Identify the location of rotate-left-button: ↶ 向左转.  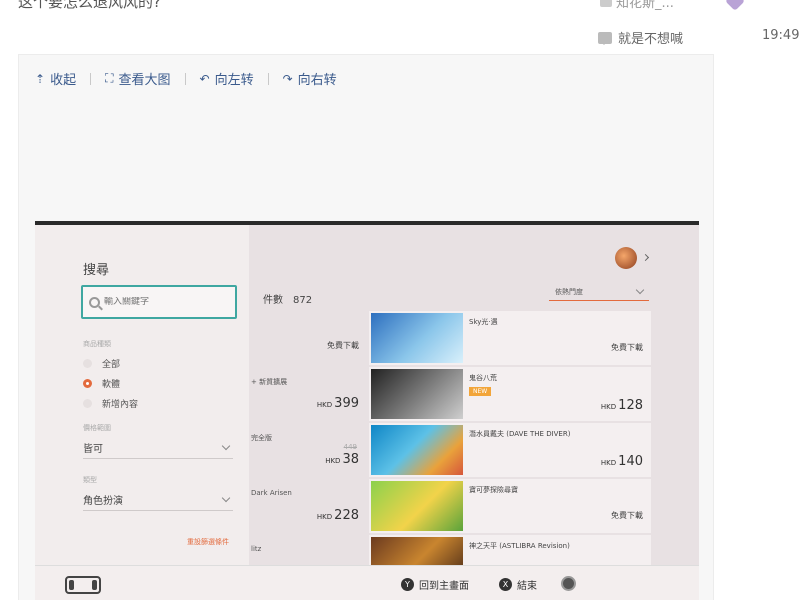
(226, 79).